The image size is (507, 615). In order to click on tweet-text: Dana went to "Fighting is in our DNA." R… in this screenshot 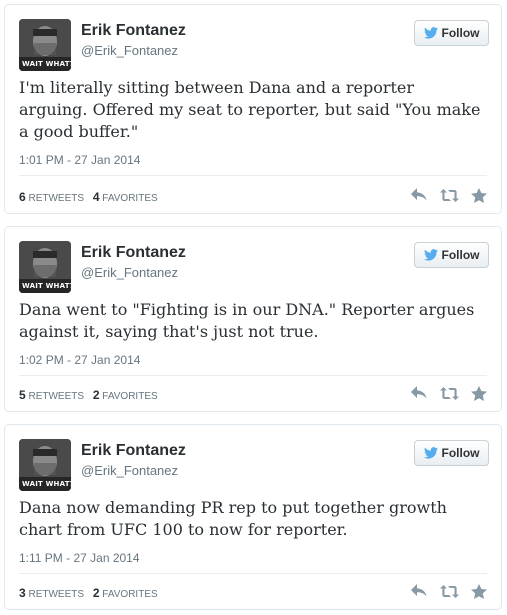, I will do `click(247, 320)`.